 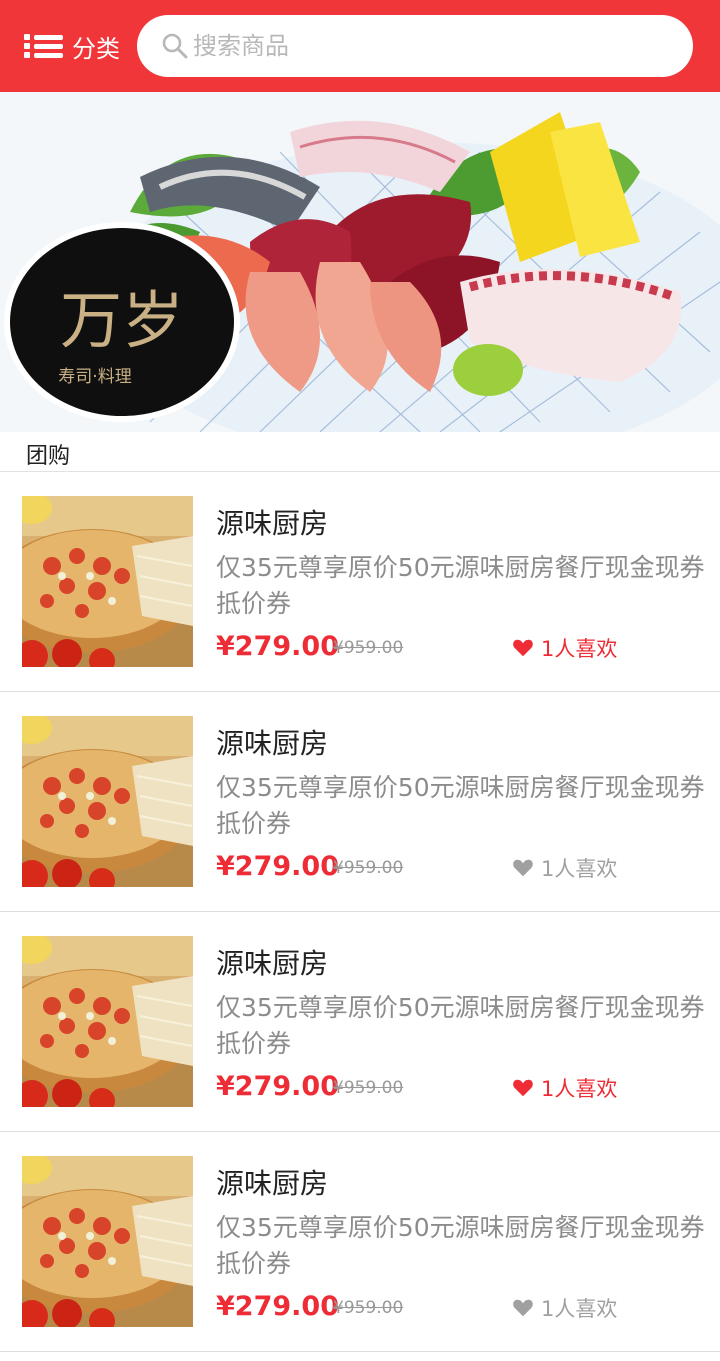 I want to click on menu-icon, so click(x=44, y=46).